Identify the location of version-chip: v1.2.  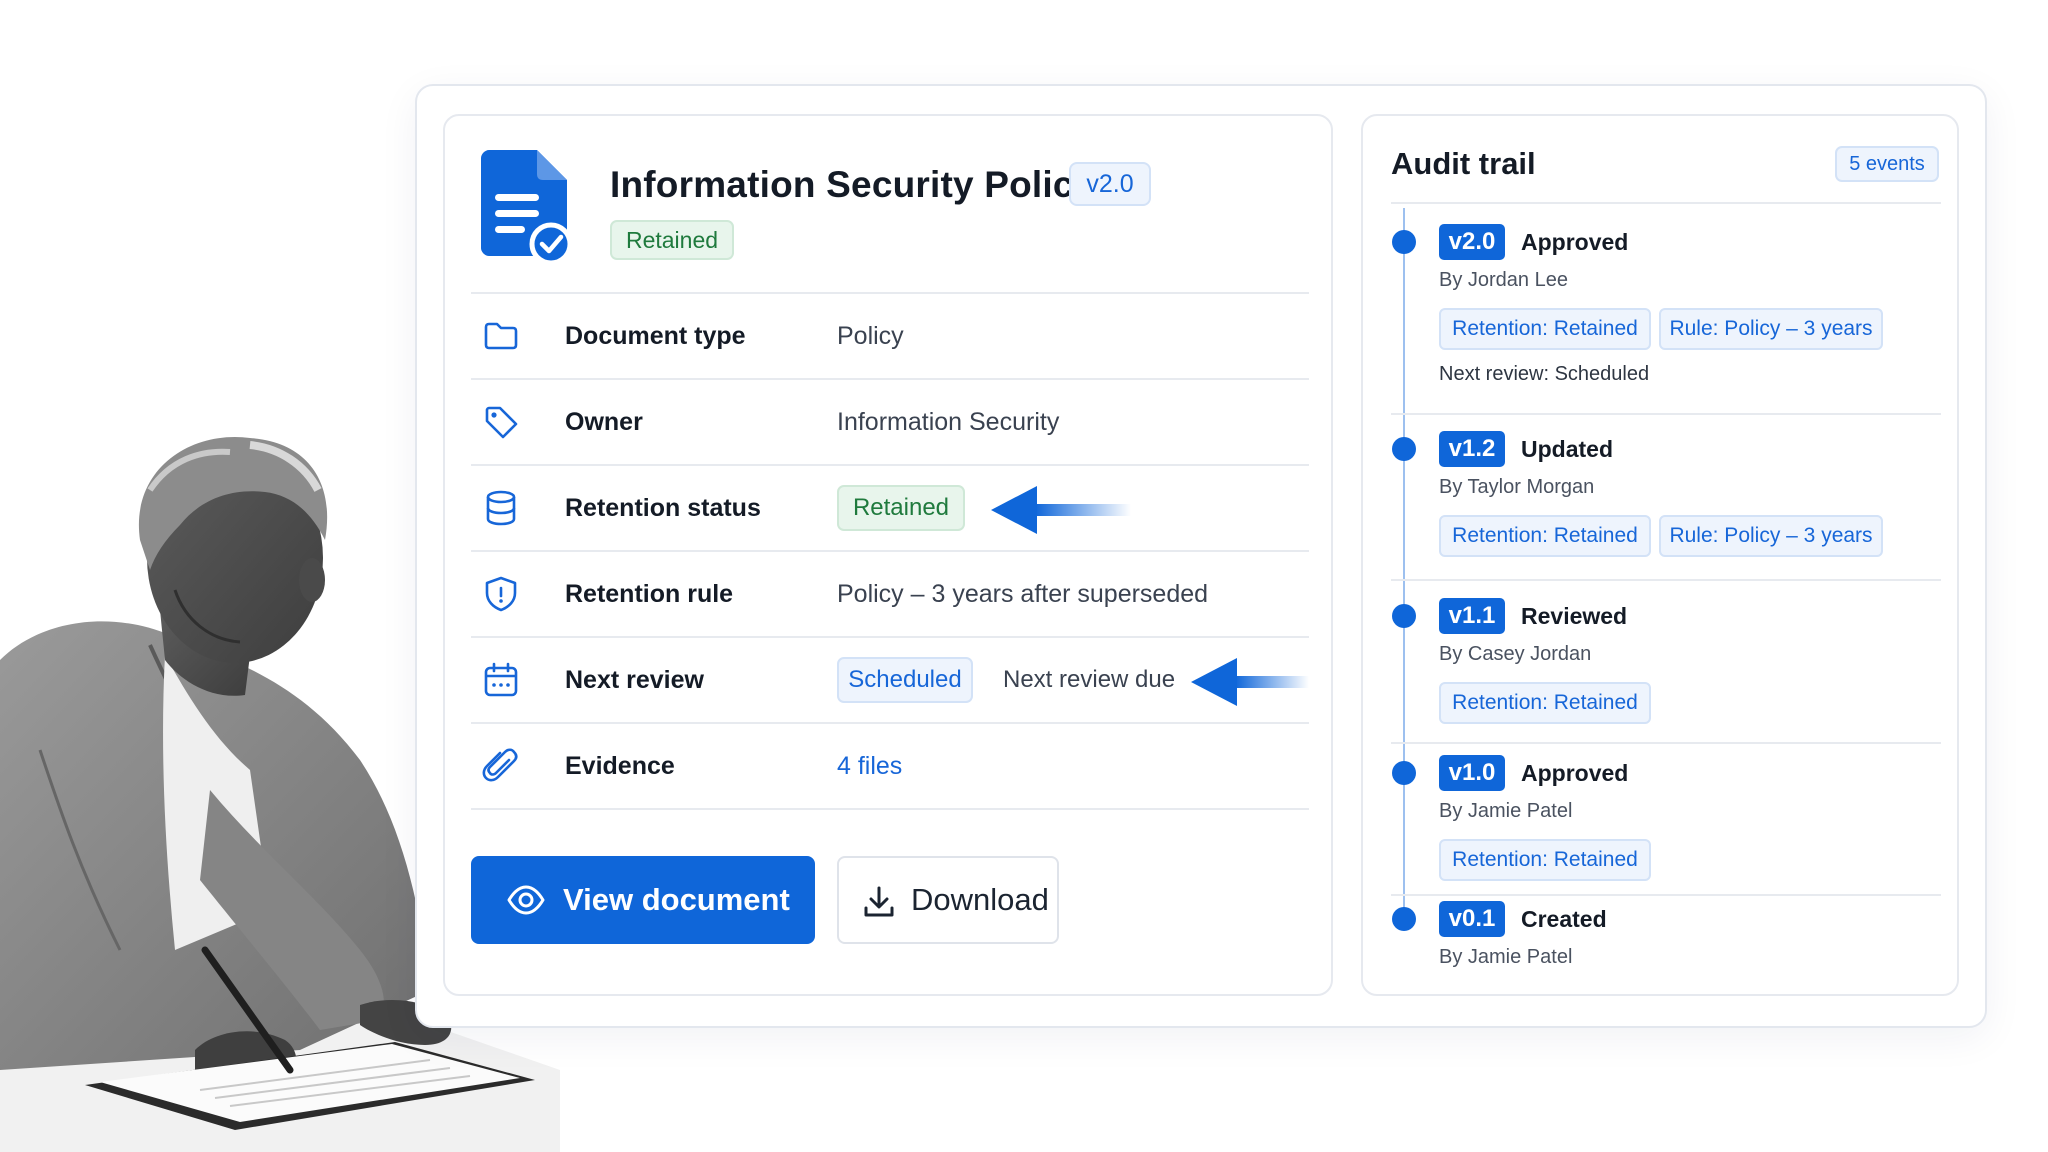
(1472, 449).